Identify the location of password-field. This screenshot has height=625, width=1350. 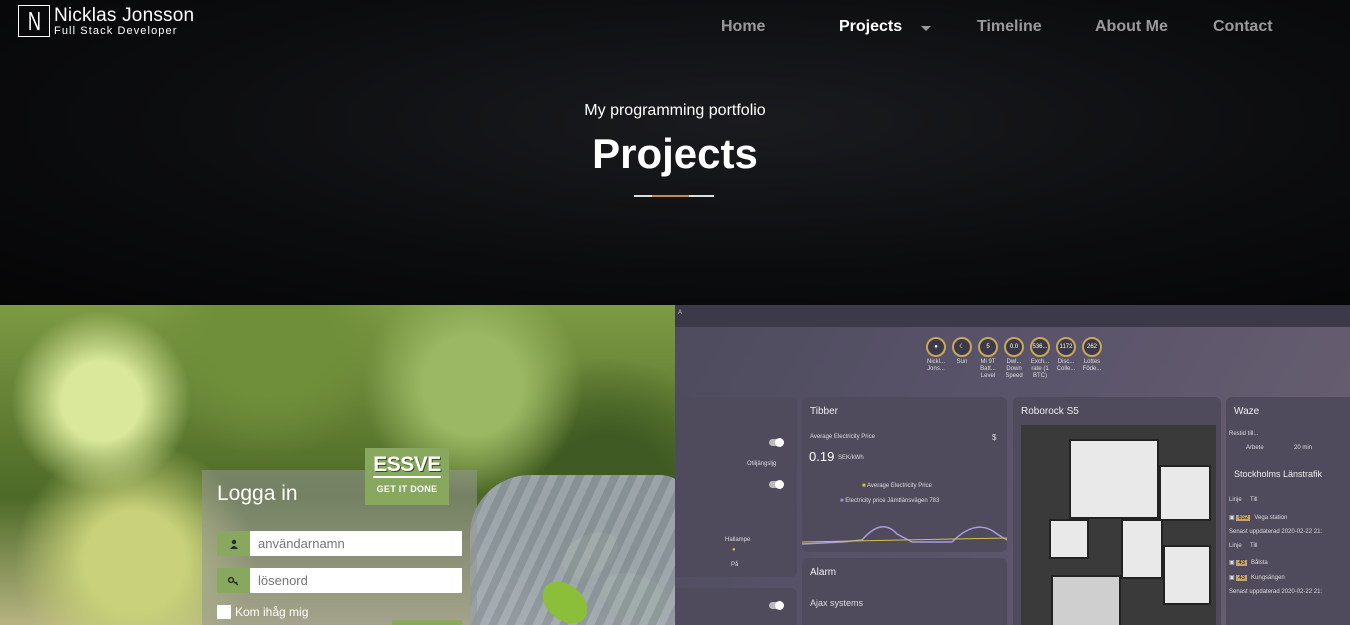
(339, 580).